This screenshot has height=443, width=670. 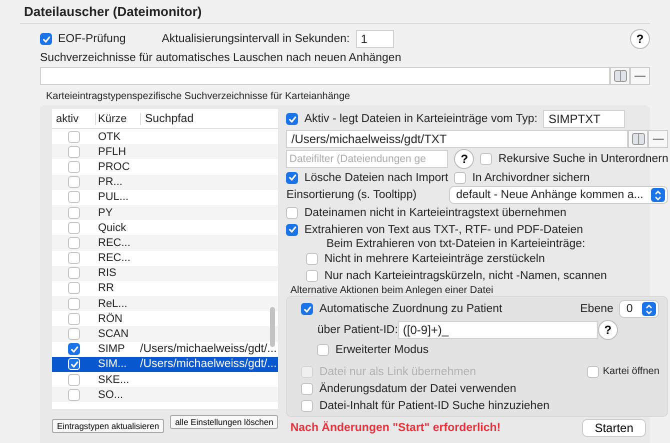 What do you see at coordinates (165, 288) in the screenshot?
I see `table-row: RR` at bounding box center [165, 288].